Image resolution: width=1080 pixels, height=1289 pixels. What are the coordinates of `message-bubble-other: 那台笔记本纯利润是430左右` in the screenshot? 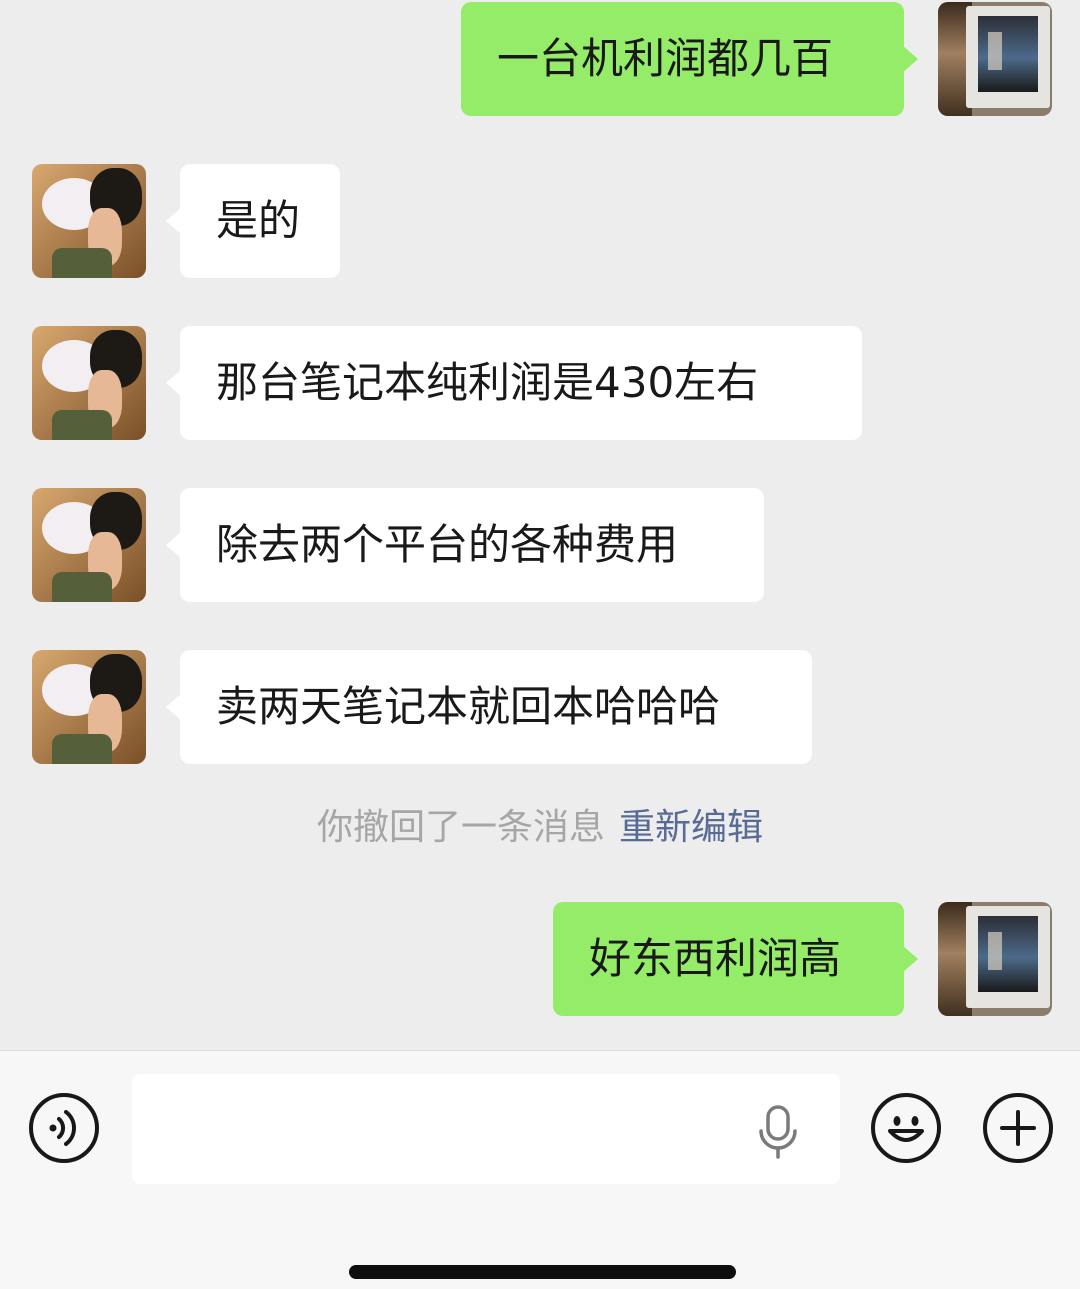 It's located at (514, 383).